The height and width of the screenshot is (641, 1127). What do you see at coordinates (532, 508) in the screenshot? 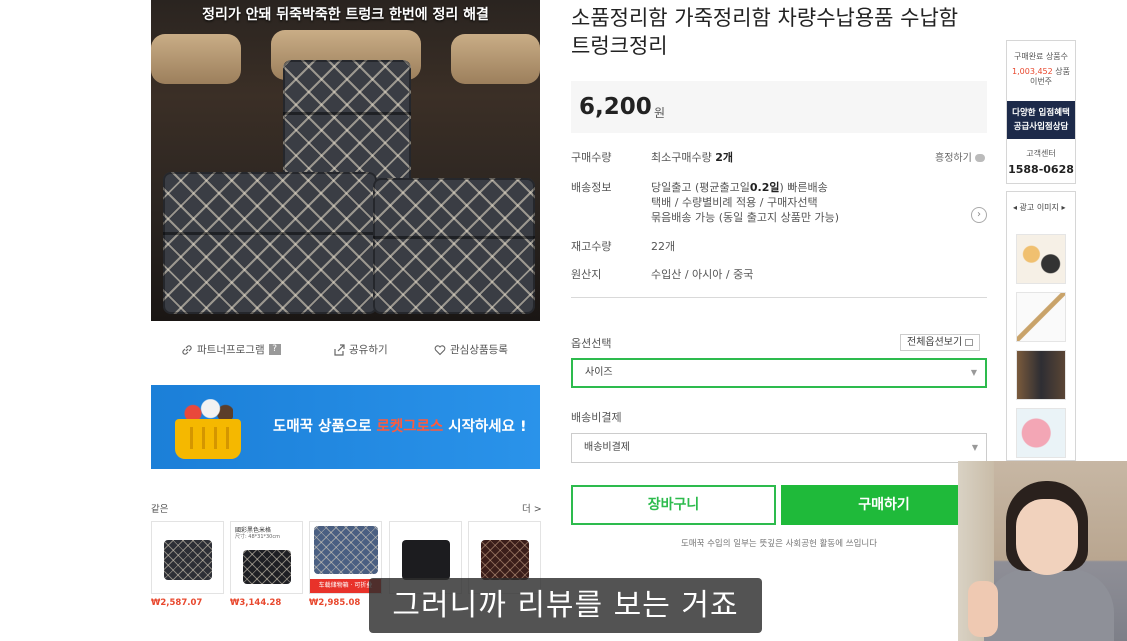
I see `similar-more-link: 더 >` at bounding box center [532, 508].